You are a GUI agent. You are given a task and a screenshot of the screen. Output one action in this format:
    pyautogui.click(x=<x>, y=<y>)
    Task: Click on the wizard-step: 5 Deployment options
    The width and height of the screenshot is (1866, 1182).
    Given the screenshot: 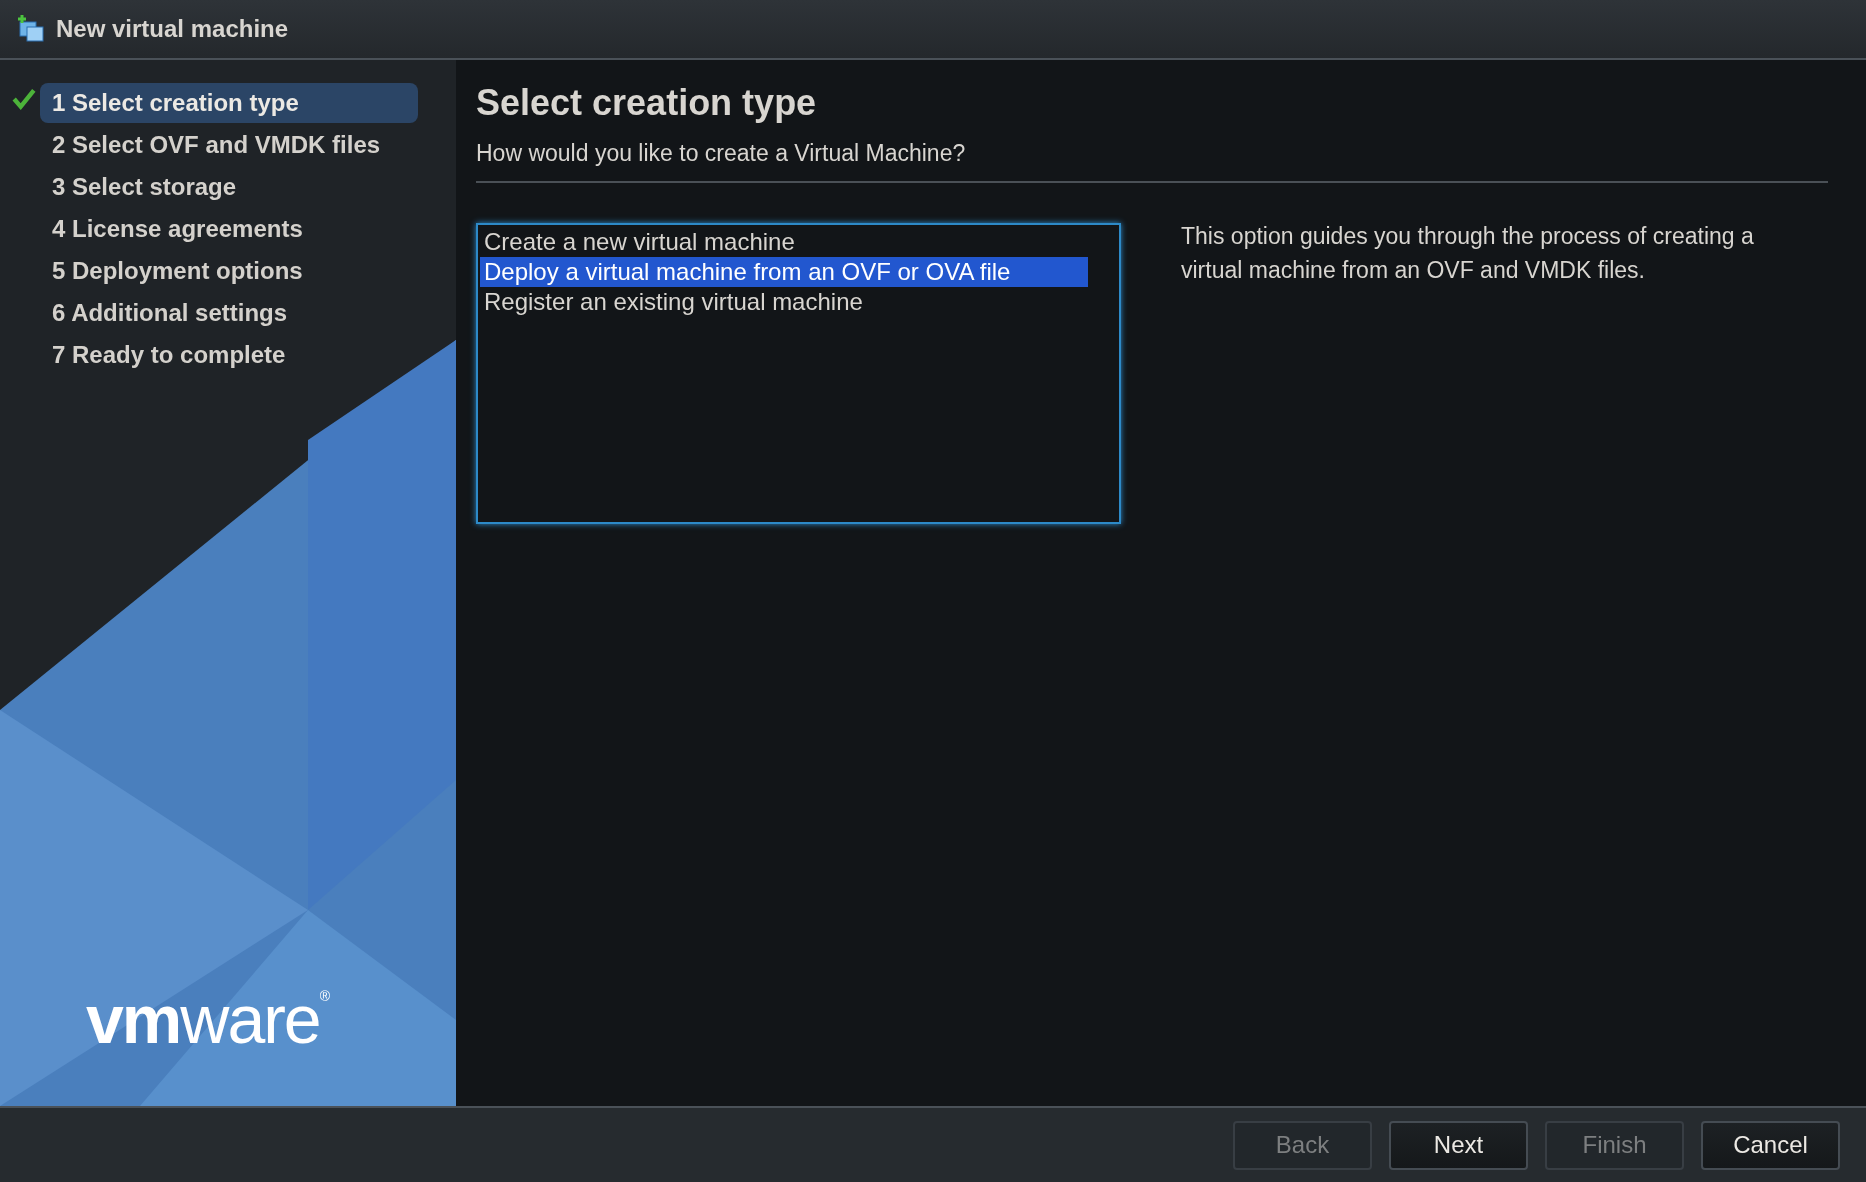 What is the action you would take?
    pyautogui.click(x=229, y=271)
    